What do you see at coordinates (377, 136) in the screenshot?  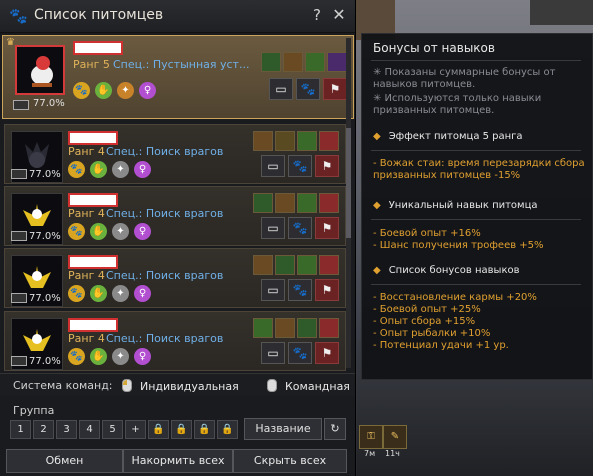 I see `diamond-icon: ◆` at bounding box center [377, 136].